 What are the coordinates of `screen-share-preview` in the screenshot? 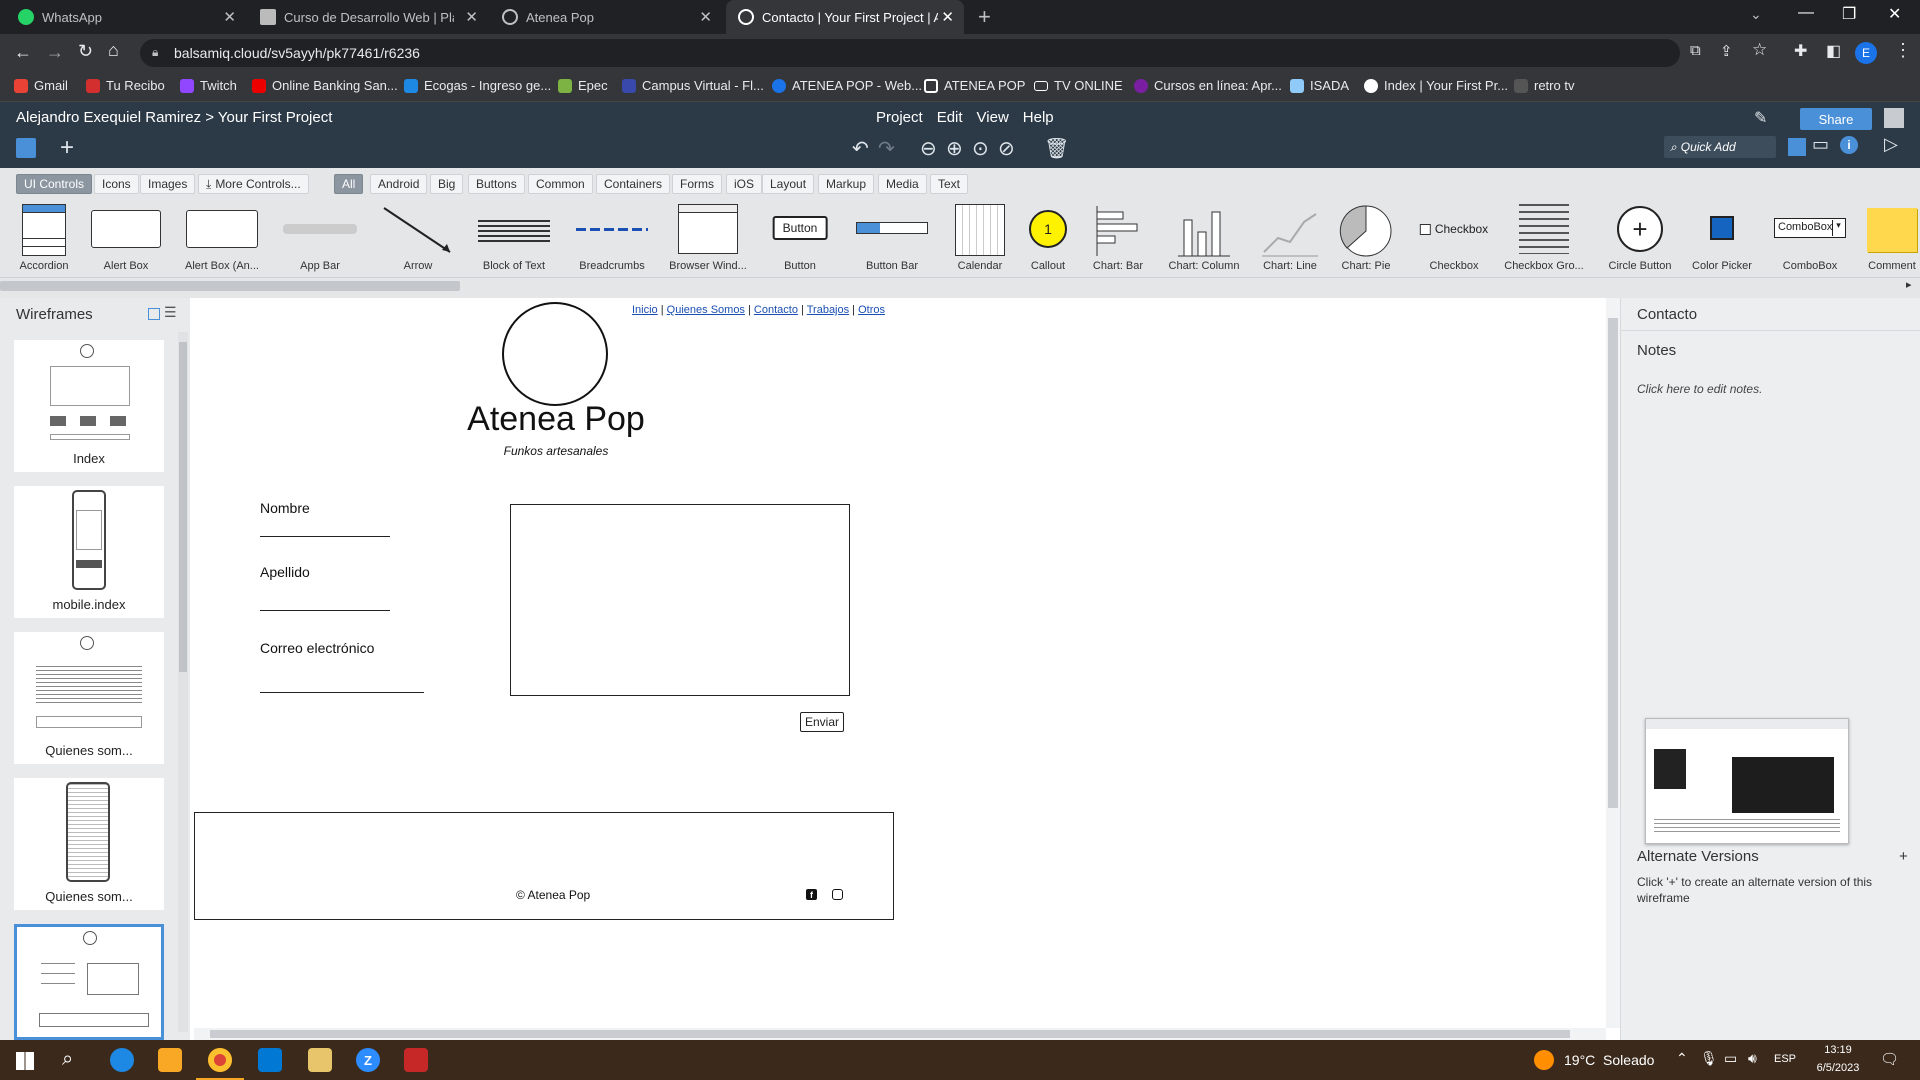 It's located at (1747, 781).